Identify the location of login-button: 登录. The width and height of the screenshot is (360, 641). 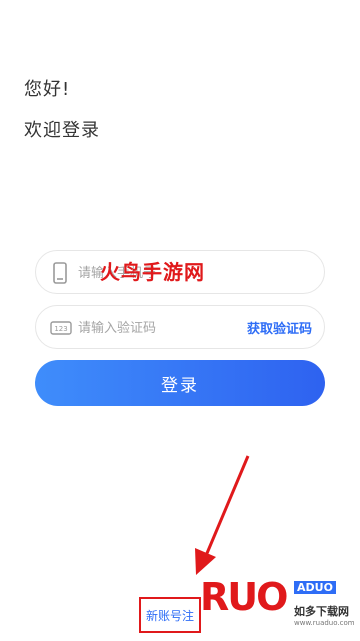
(180, 383).